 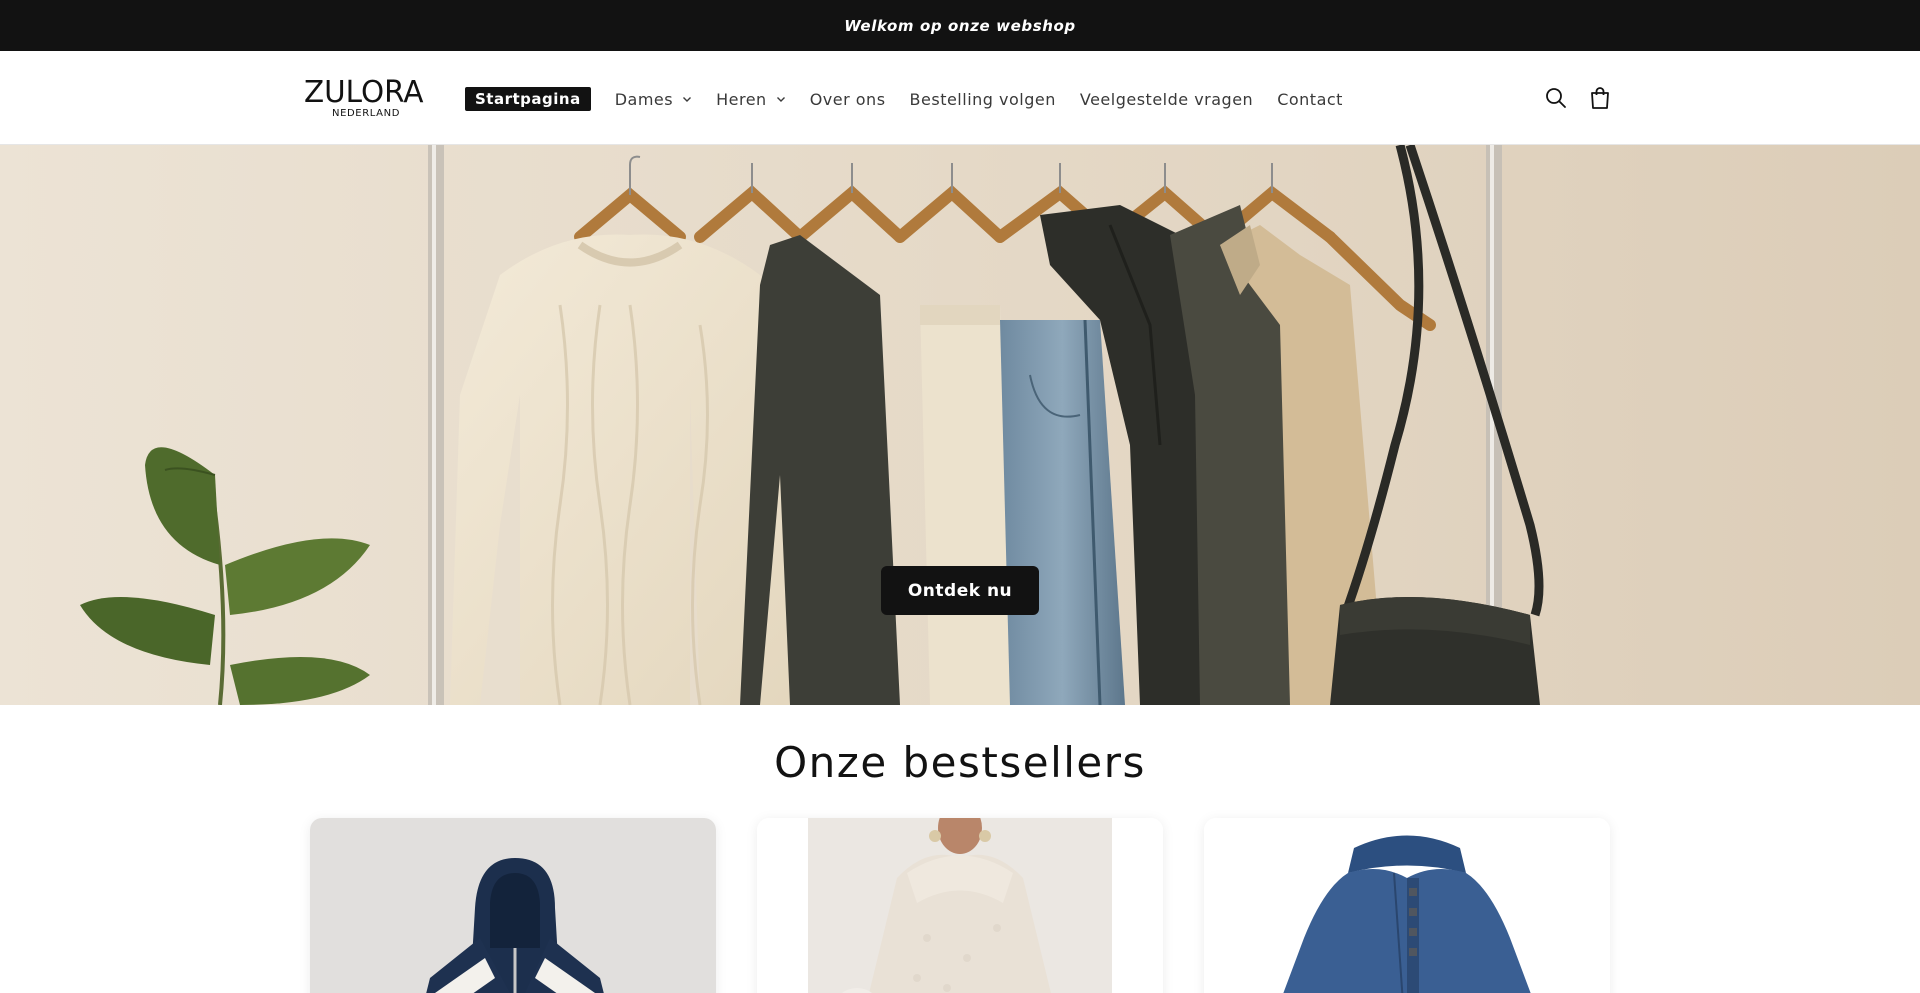 I want to click on nav-item-startpagina: Startpagina, so click(x=528, y=99).